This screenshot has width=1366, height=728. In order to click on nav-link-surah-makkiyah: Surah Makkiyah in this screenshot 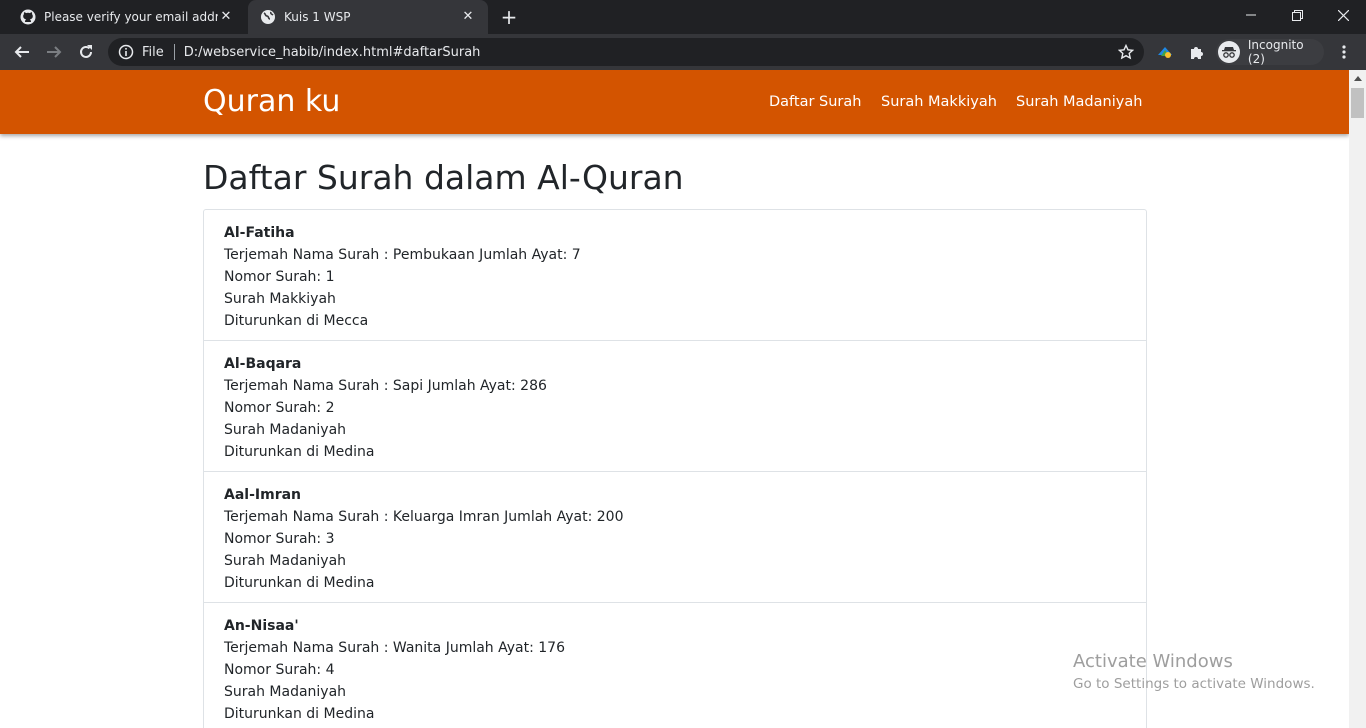, I will do `click(939, 102)`.